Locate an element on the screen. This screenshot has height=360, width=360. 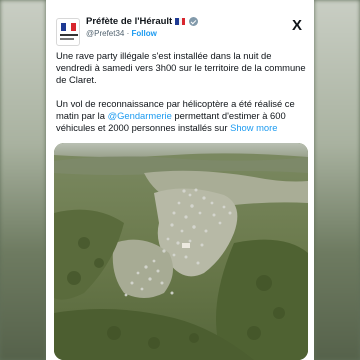
account-name-row: Préfète de l'Hérault is located at coordinates (142, 21).